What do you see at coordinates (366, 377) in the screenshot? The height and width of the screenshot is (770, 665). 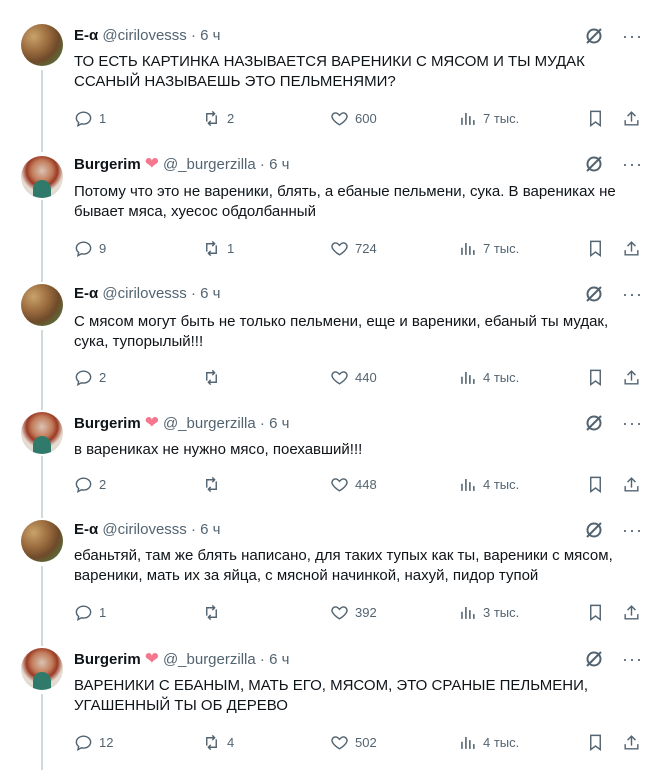 I see `like-count: 440` at bounding box center [366, 377].